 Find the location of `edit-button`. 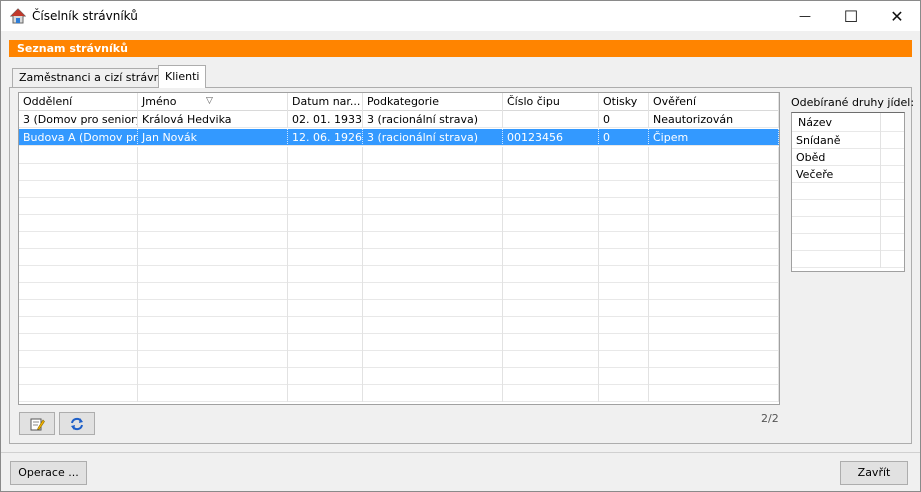

edit-button is located at coordinates (37, 423).